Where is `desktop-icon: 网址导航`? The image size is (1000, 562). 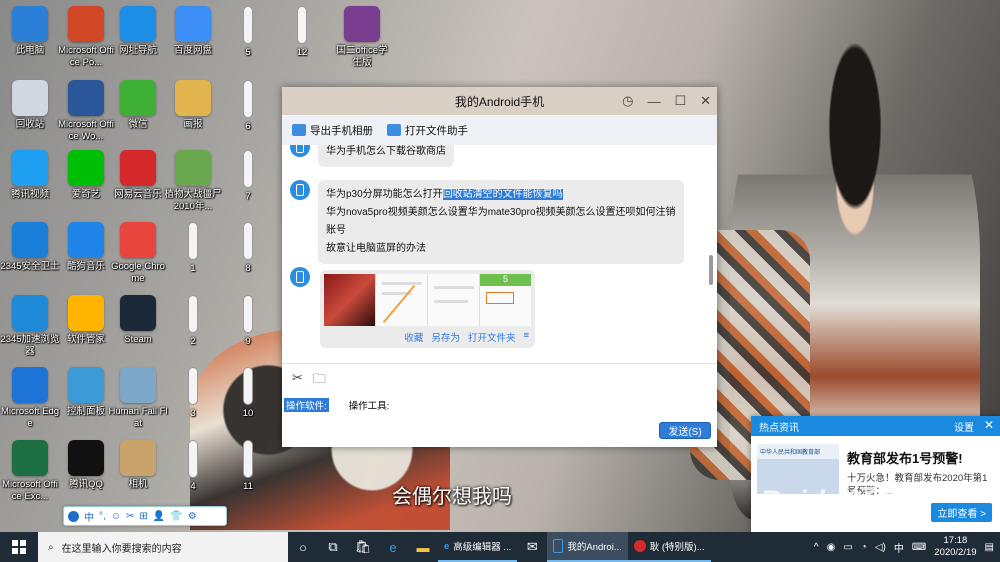
desktop-icon: 网址导航 is located at coordinates (138, 31).